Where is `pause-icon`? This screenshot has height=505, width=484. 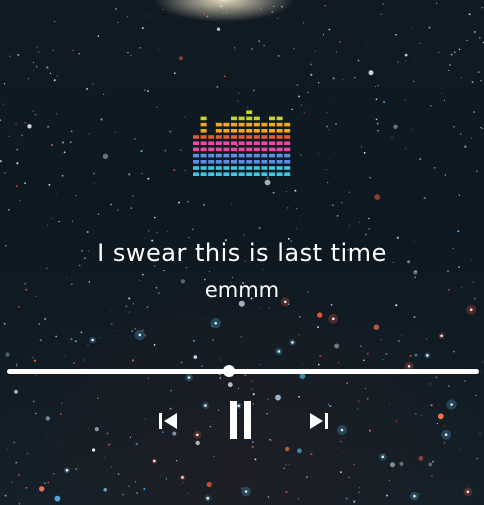
pause-icon is located at coordinates (240, 420).